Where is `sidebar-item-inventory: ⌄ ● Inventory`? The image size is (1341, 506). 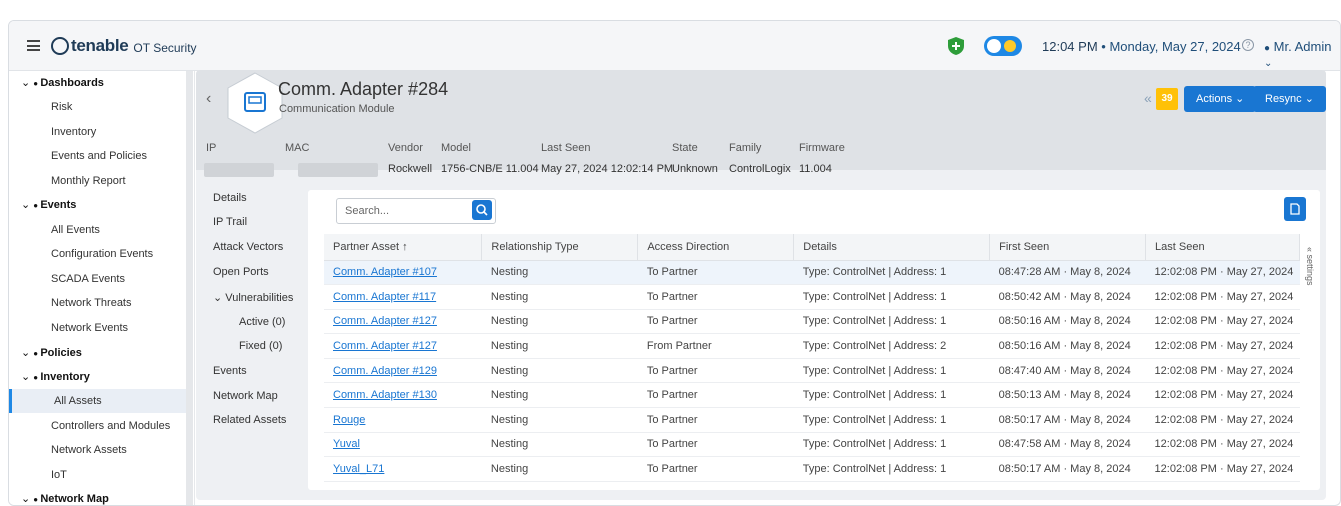 sidebar-item-inventory: ⌄ ● Inventory is located at coordinates (97, 377).